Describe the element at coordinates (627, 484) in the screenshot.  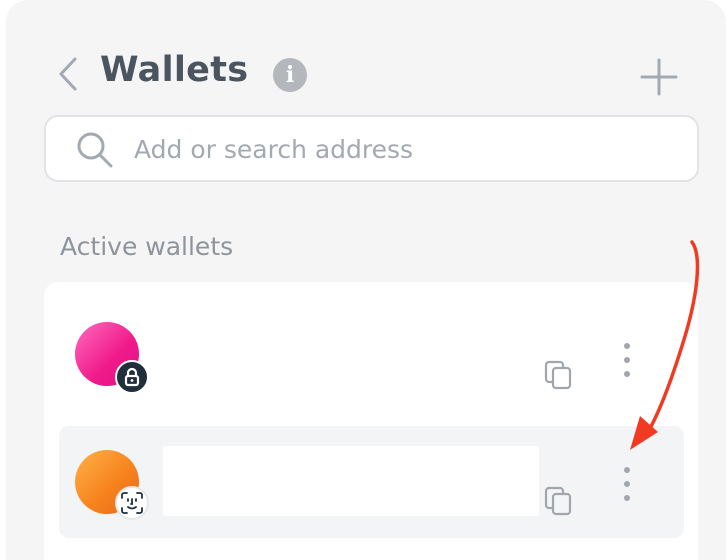
I see `more-vertical-icon` at that location.